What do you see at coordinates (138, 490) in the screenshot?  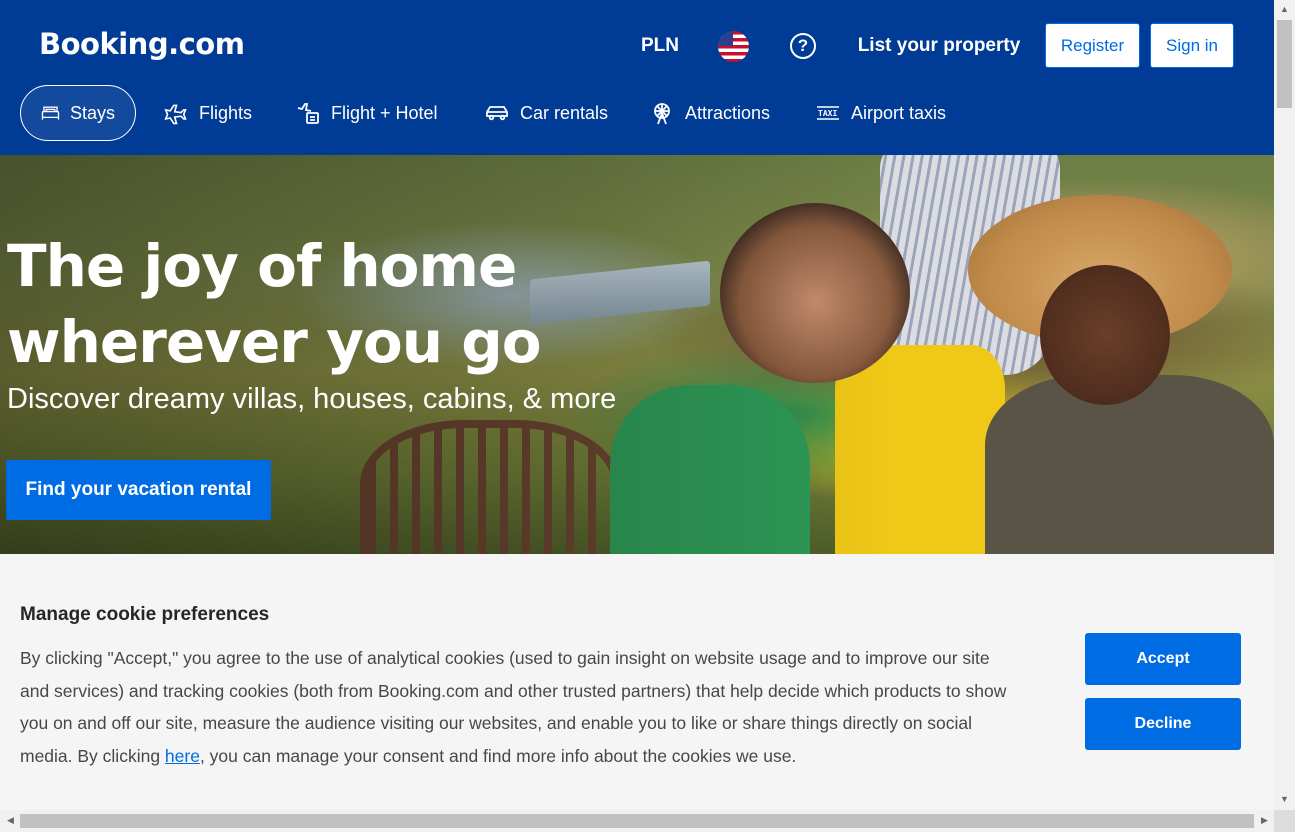 I see `find-vacation-rental-button: Find your vacation rental` at bounding box center [138, 490].